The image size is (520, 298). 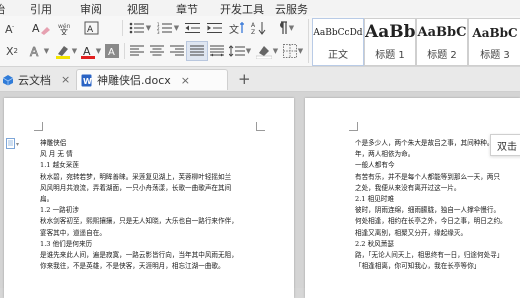 What do you see at coordinates (138, 9) in the screenshot?
I see `menu-view: 视图` at bounding box center [138, 9].